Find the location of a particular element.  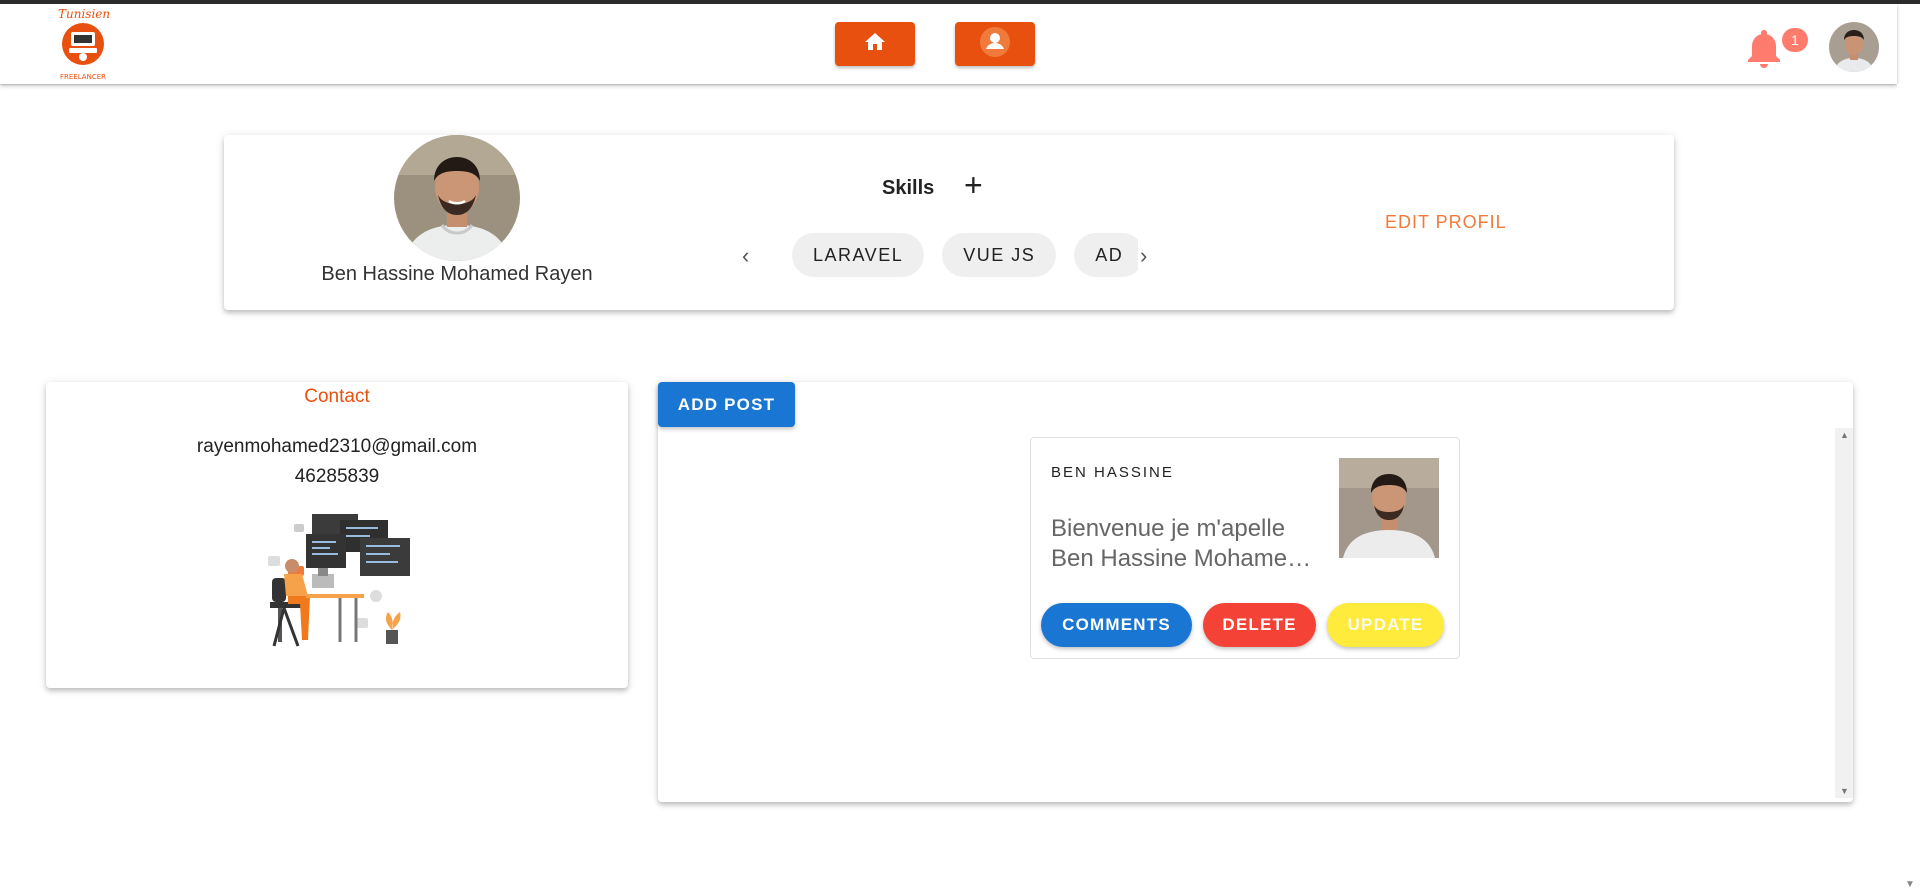

skills-chip-group: LARAVEL VUE JS AD is located at coordinates (965, 256).